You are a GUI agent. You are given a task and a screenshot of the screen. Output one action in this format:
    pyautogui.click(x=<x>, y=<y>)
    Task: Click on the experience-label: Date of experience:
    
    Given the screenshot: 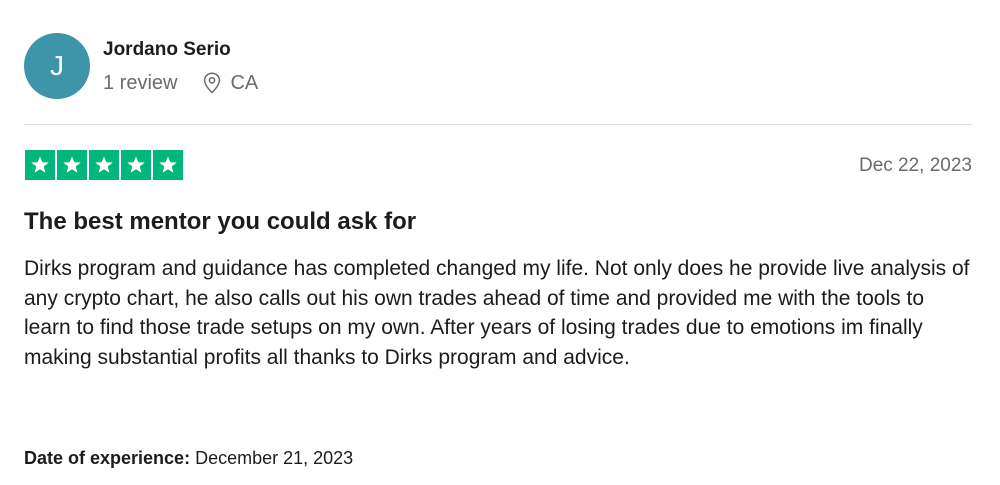 What is the action you would take?
    pyautogui.click(x=107, y=458)
    